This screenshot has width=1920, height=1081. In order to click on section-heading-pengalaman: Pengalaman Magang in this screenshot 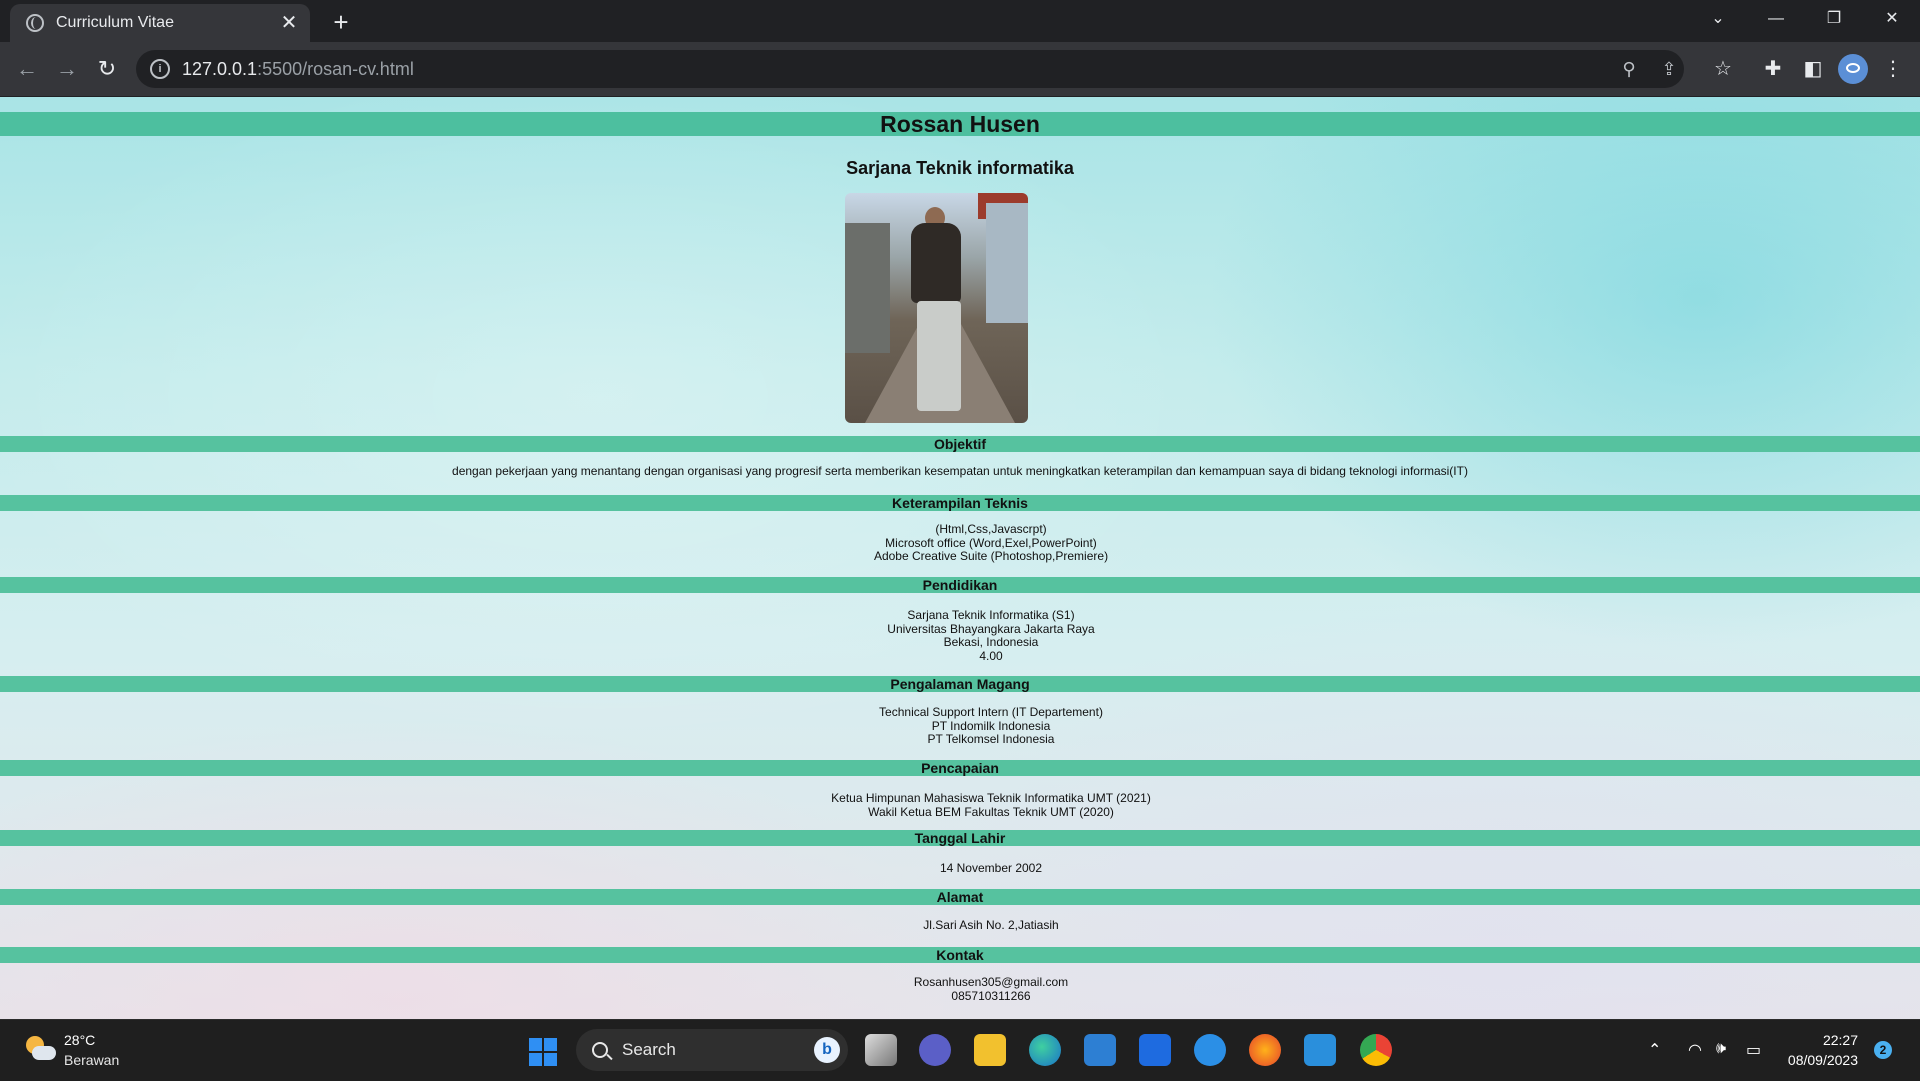, I will do `click(960, 684)`.